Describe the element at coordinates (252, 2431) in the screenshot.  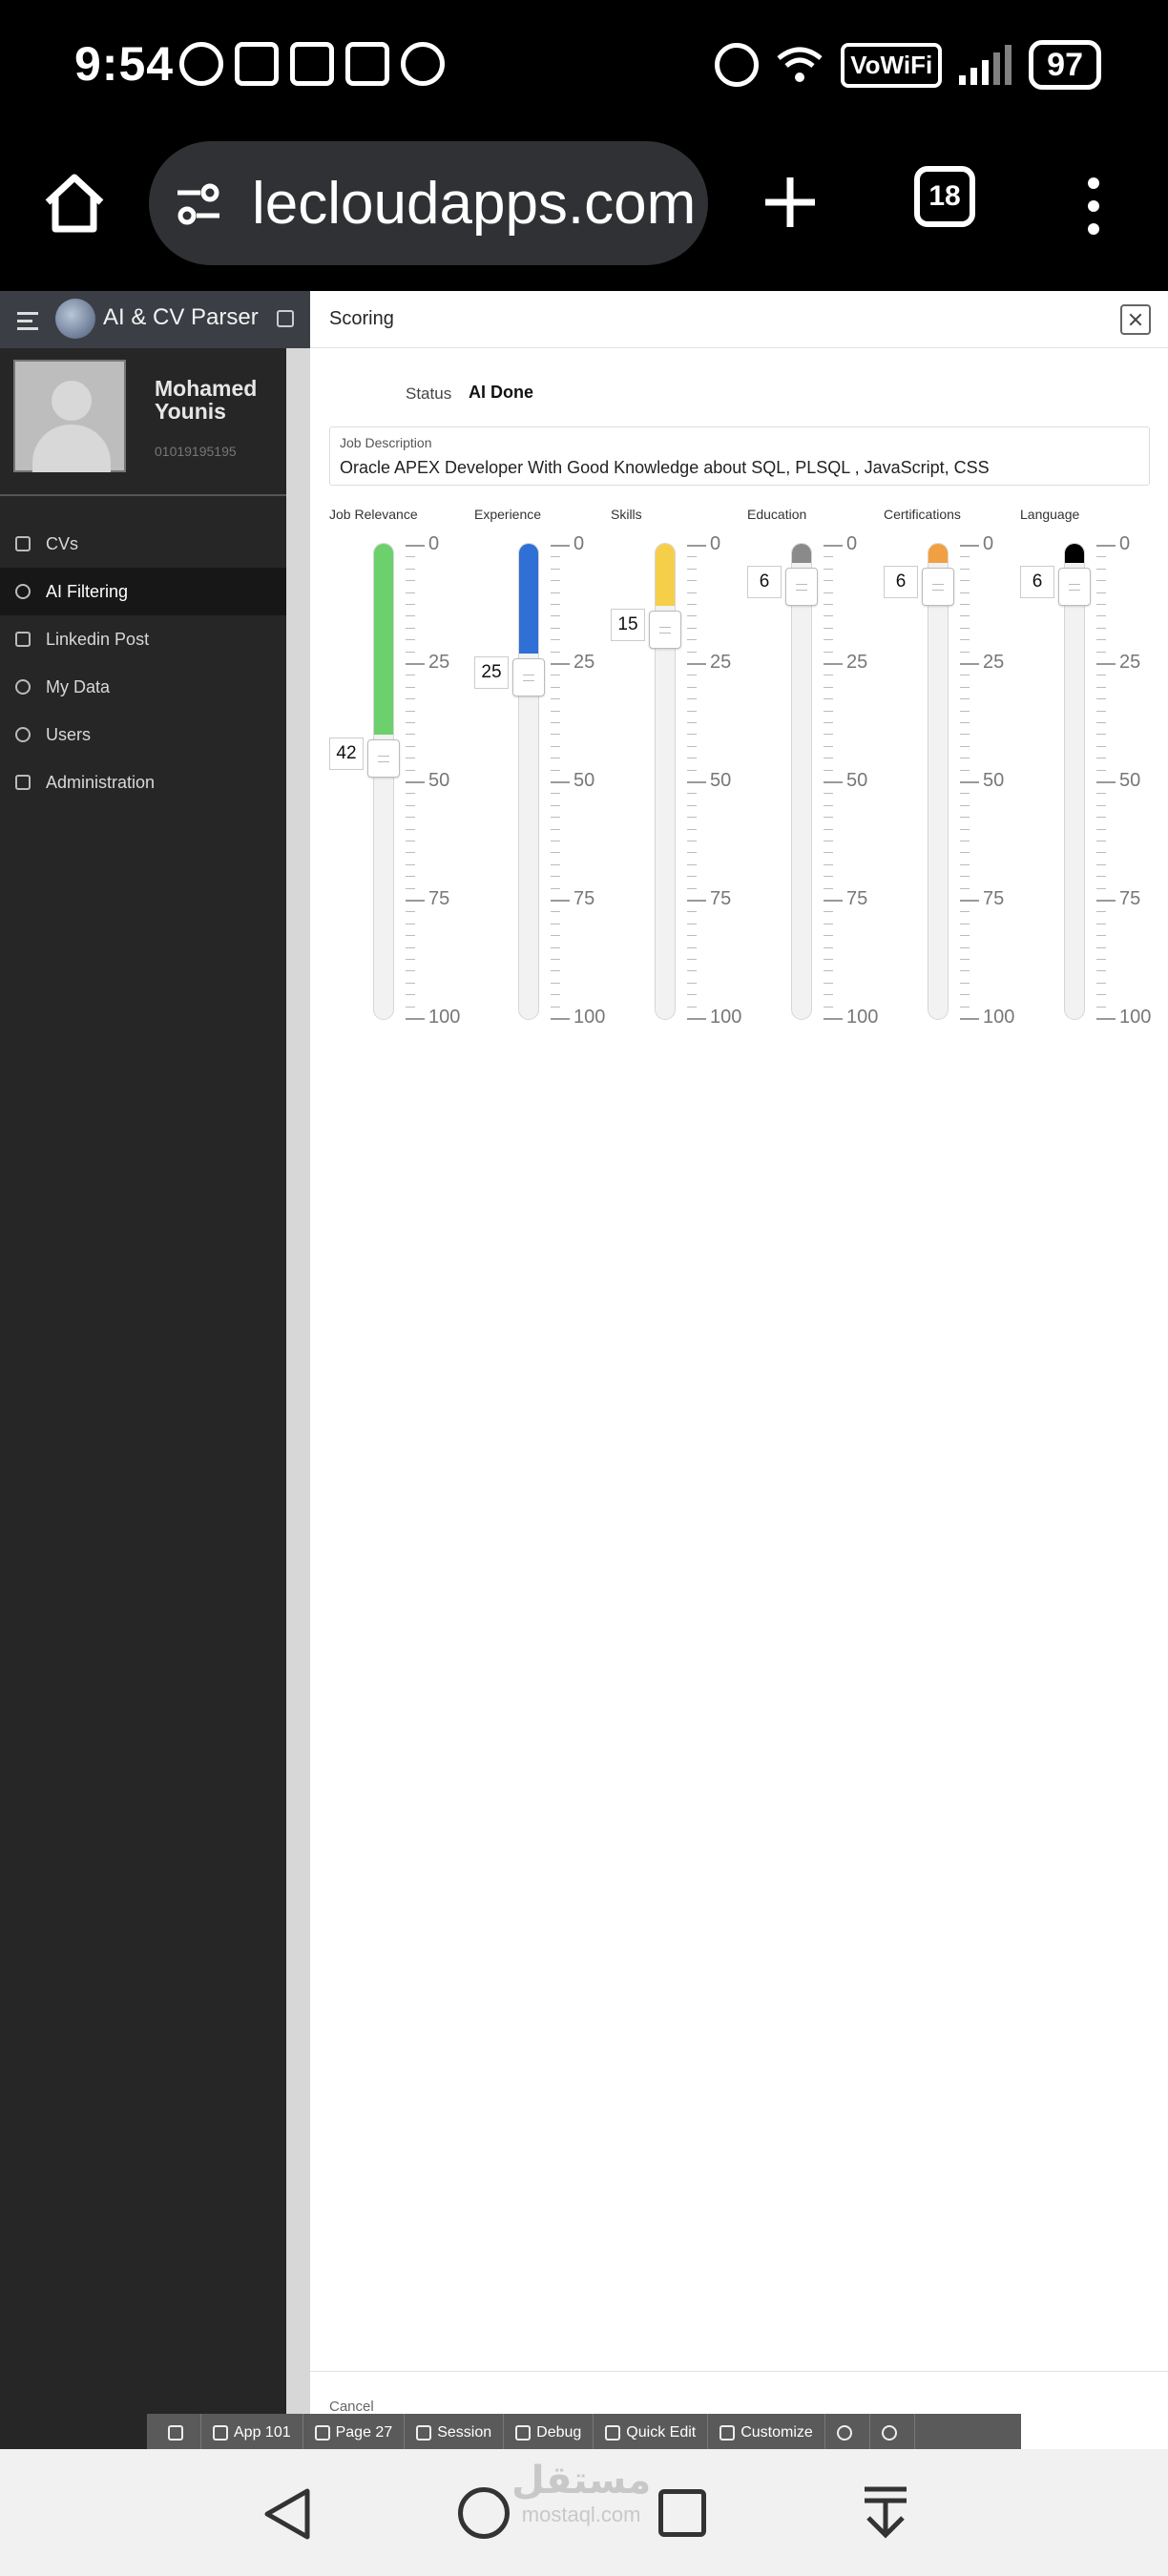
I see `dev-app-101-button: App 101` at that location.